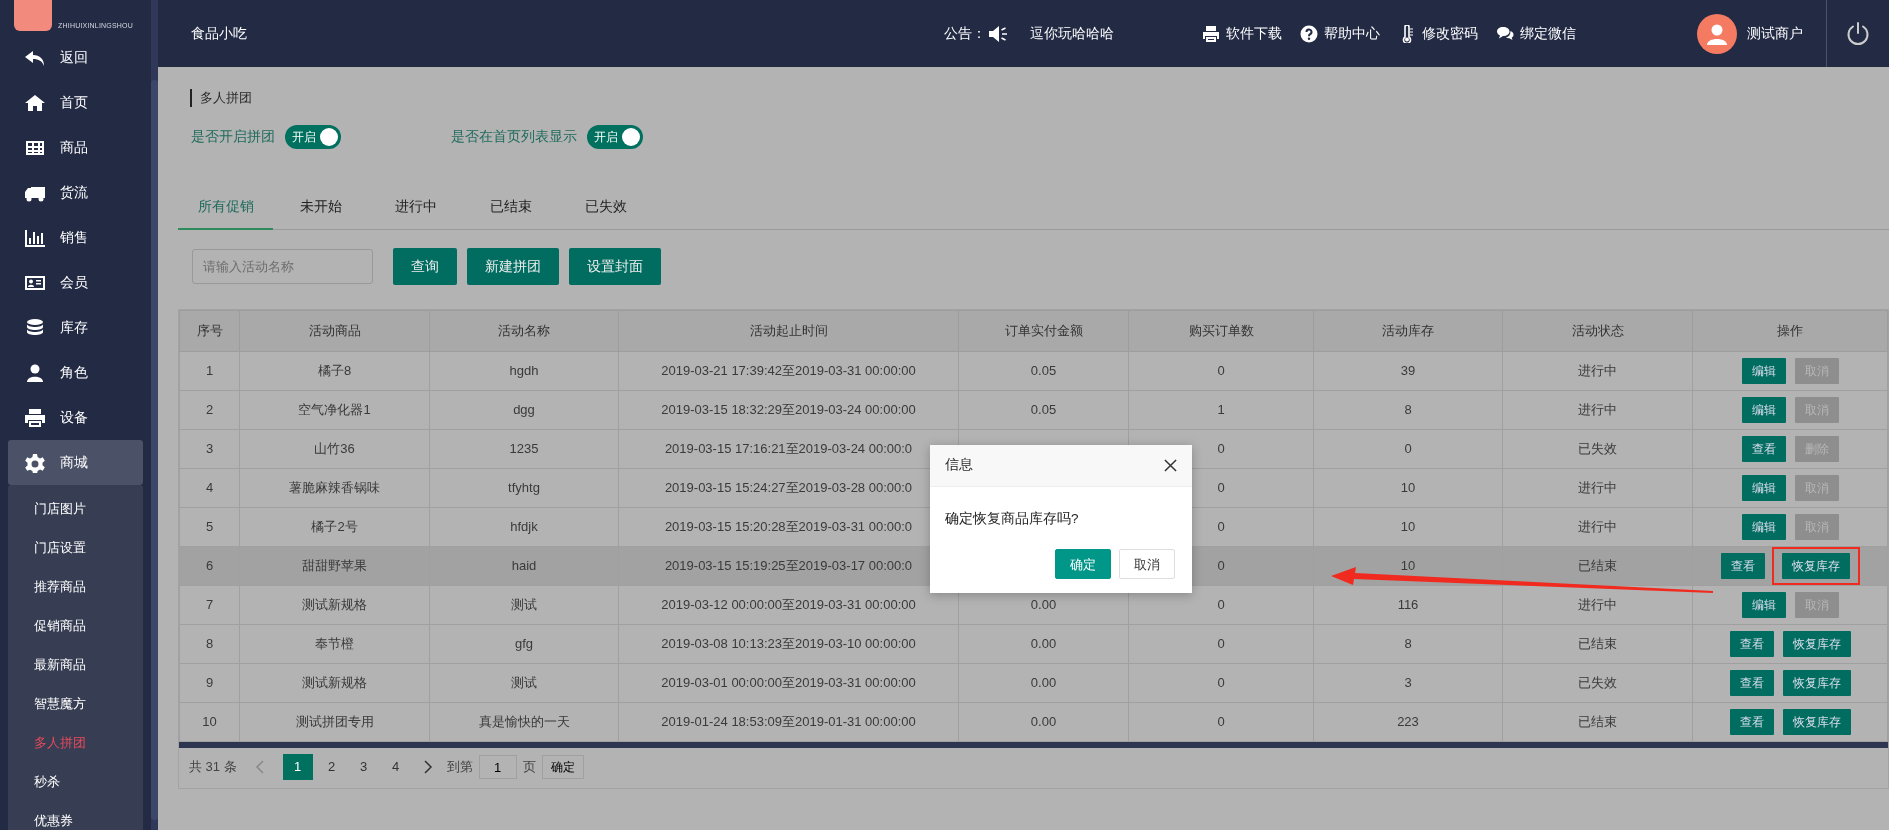 Image resolution: width=1889 pixels, height=830 pixels. Describe the element at coordinates (415, 208) in the screenshot. I see `tab: 进行中` at that location.